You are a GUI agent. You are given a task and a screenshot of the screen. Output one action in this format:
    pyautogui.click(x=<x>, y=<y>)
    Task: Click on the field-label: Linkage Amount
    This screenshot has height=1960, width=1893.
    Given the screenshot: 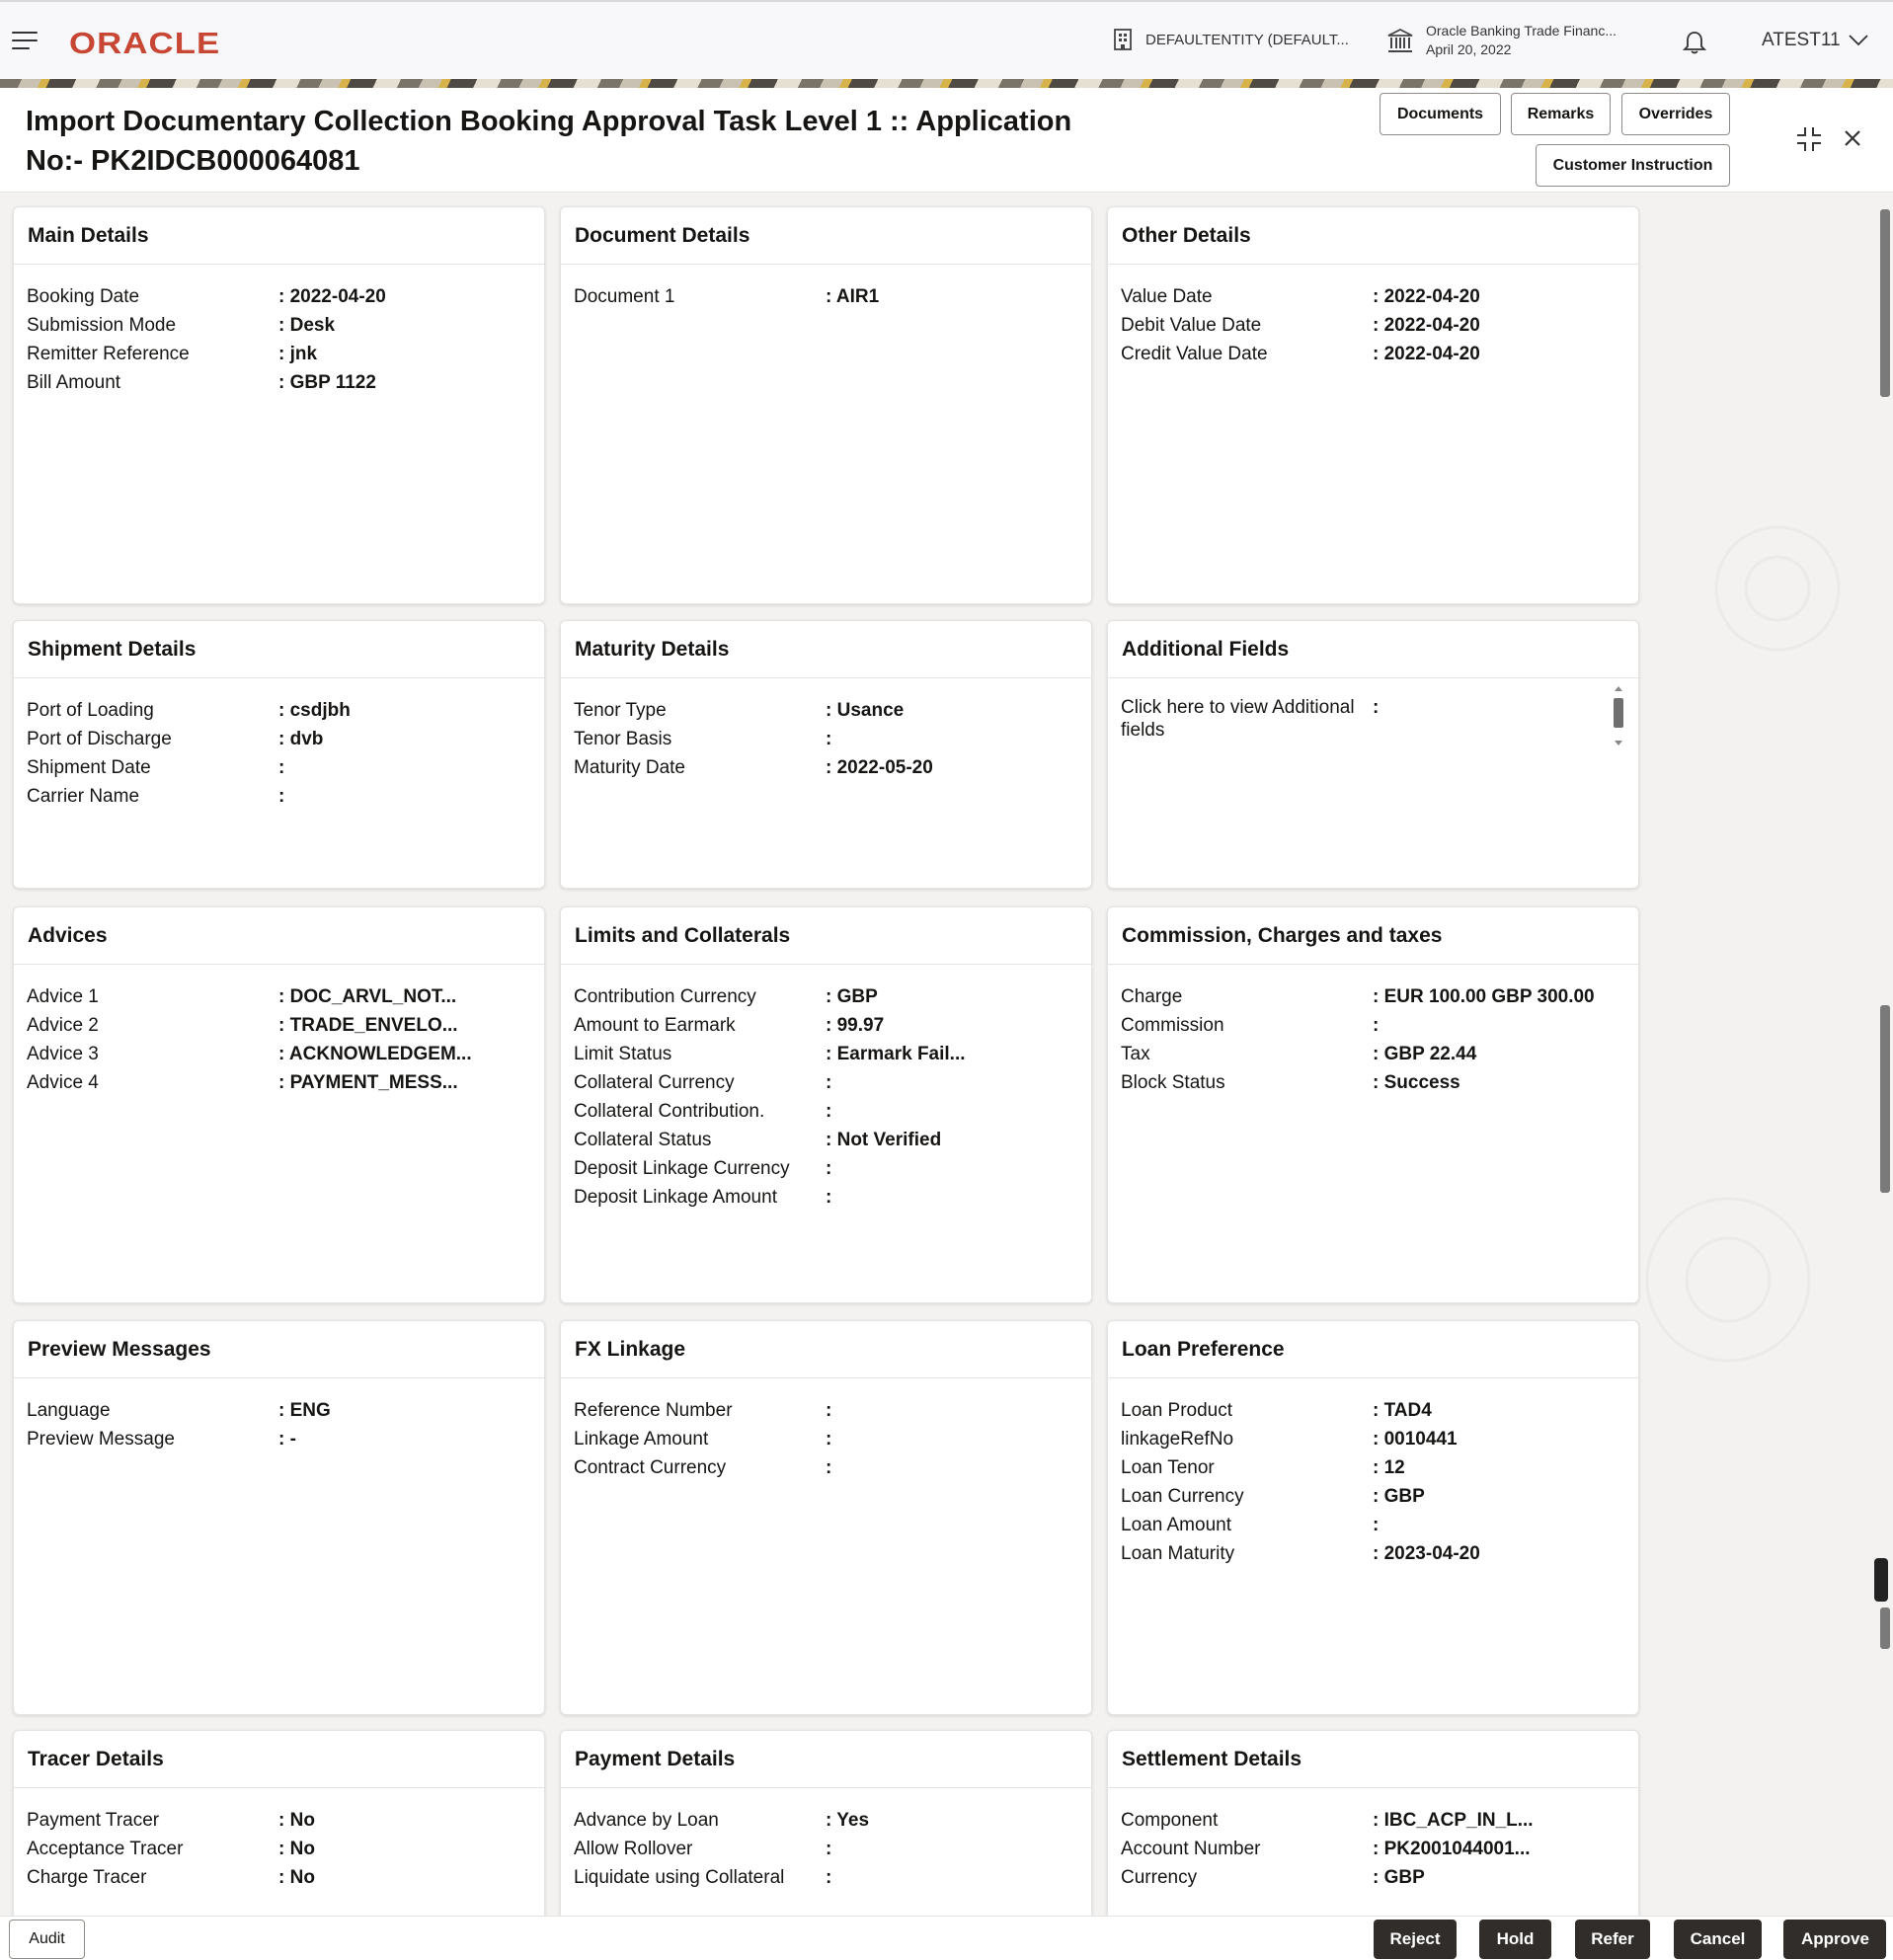 What is the action you would take?
    pyautogui.click(x=700, y=1439)
    